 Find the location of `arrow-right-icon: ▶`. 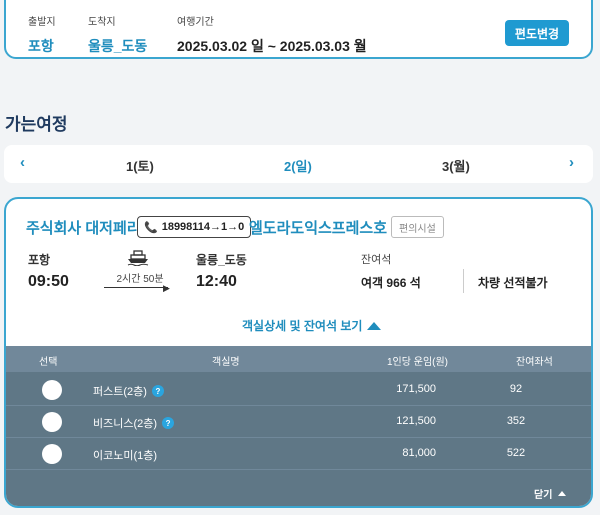

arrow-right-icon: ▶ is located at coordinates (166, 288).